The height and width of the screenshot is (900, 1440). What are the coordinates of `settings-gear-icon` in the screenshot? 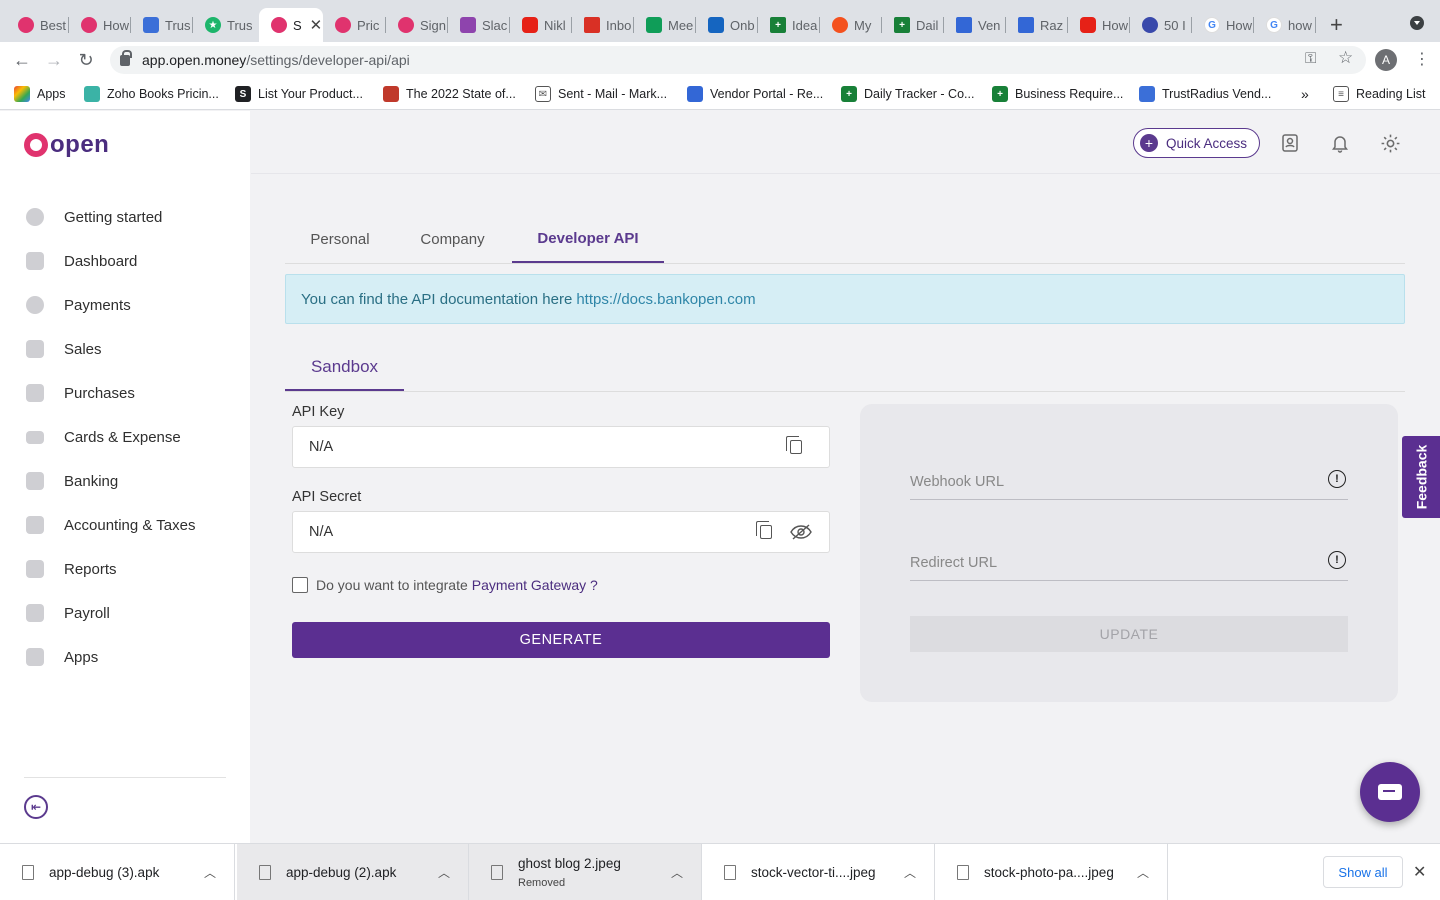 It's located at (1390, 143).